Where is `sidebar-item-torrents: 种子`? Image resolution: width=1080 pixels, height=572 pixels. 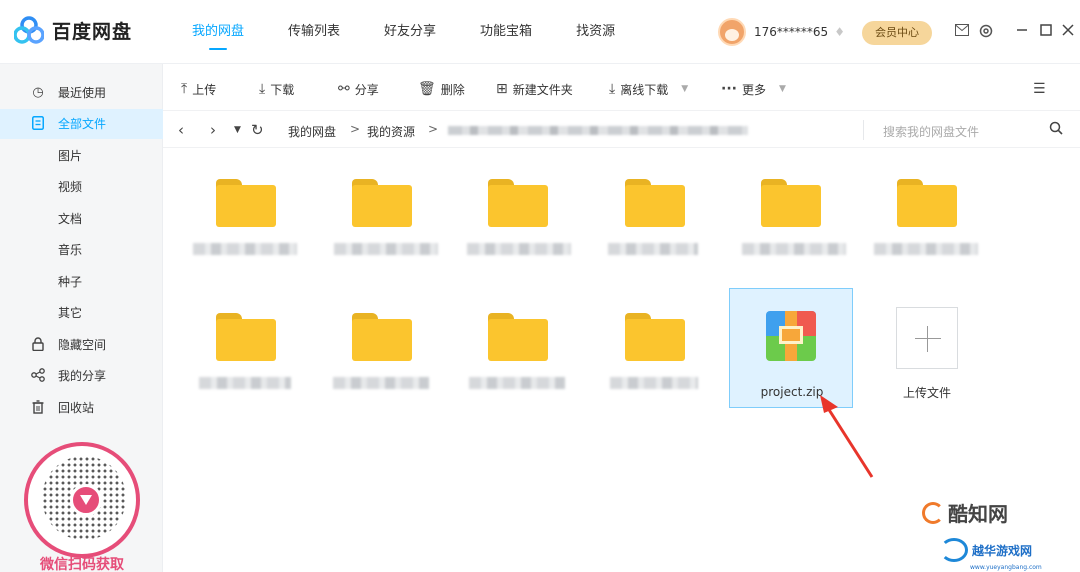 sidebar-item-torrents: 种子 is located at coordinates (81, 282).